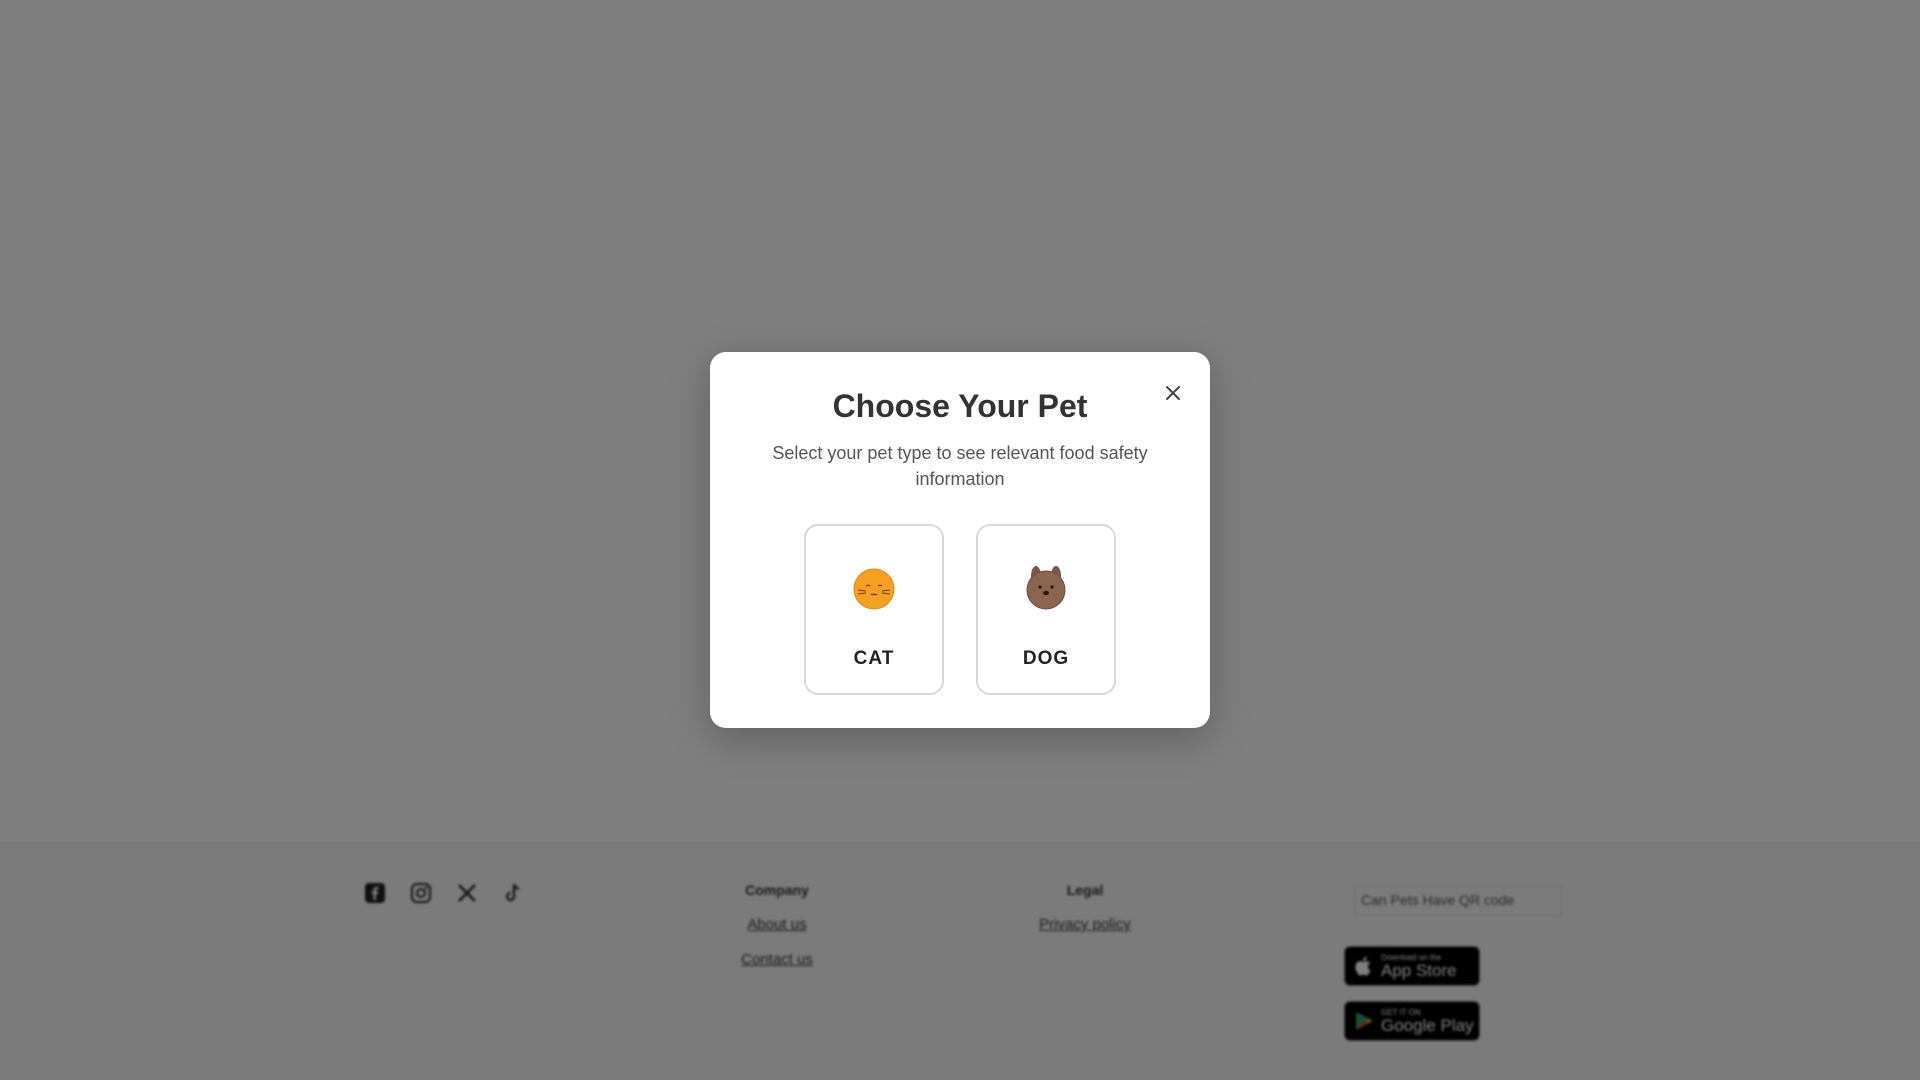 The height and width of the screenshot is (1080, 1920). I want to click on modal-title: Choose Your Pet, so click(960, 406).